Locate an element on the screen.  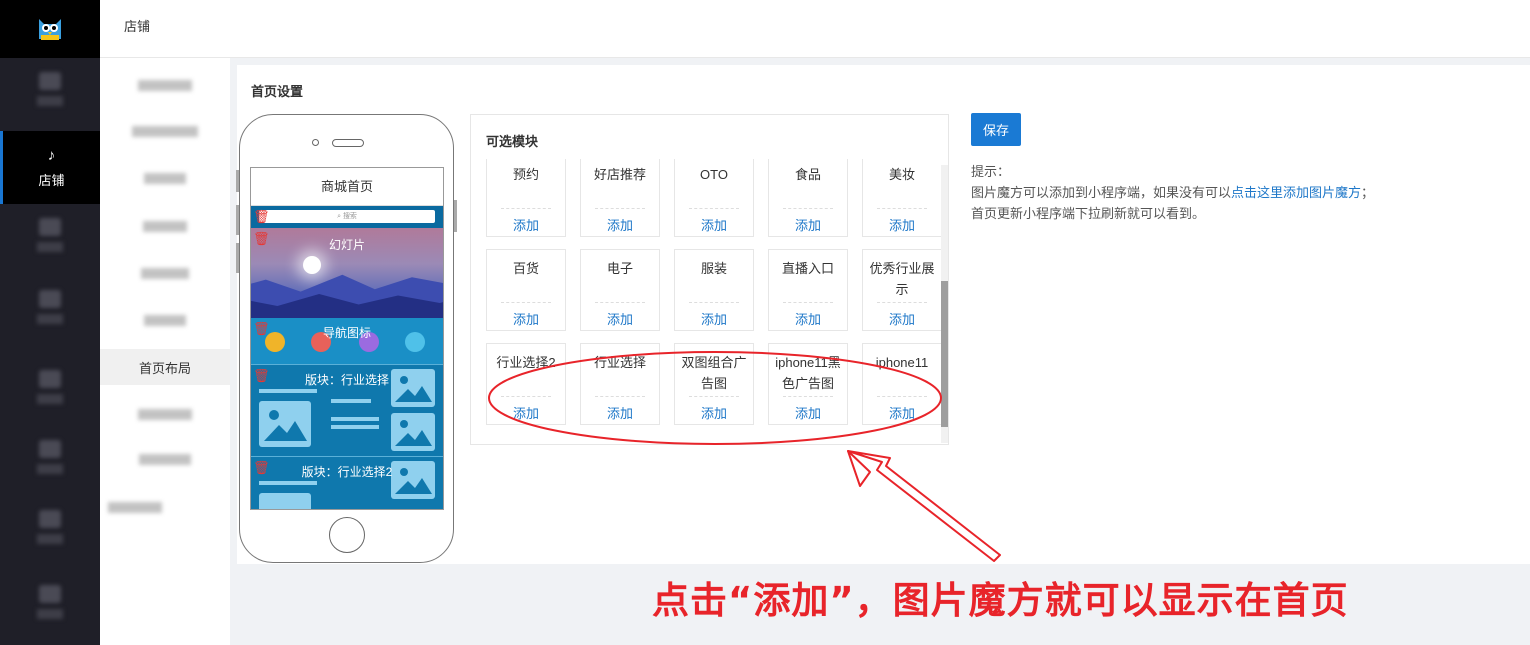
top-bar: 店铺 is located at coordinates (815, 29).